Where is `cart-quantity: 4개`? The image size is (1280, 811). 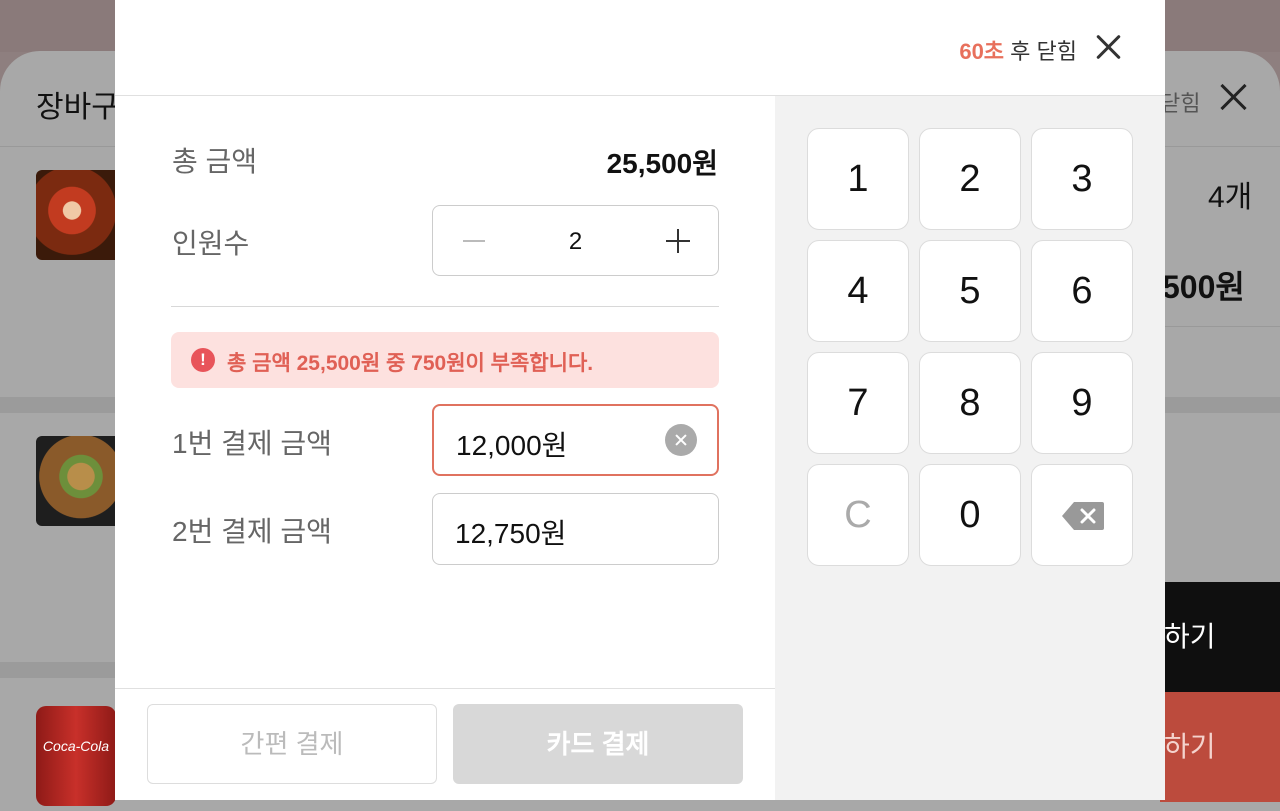 cart-quantity: 4개 is located at coordinates (1230, 197).